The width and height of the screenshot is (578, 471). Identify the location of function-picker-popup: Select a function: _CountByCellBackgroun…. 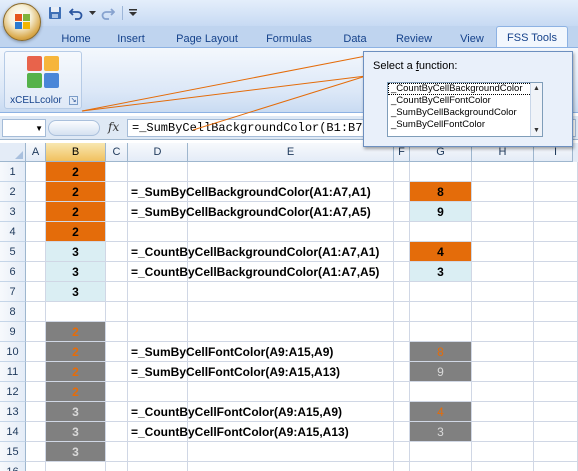
(468, 99).